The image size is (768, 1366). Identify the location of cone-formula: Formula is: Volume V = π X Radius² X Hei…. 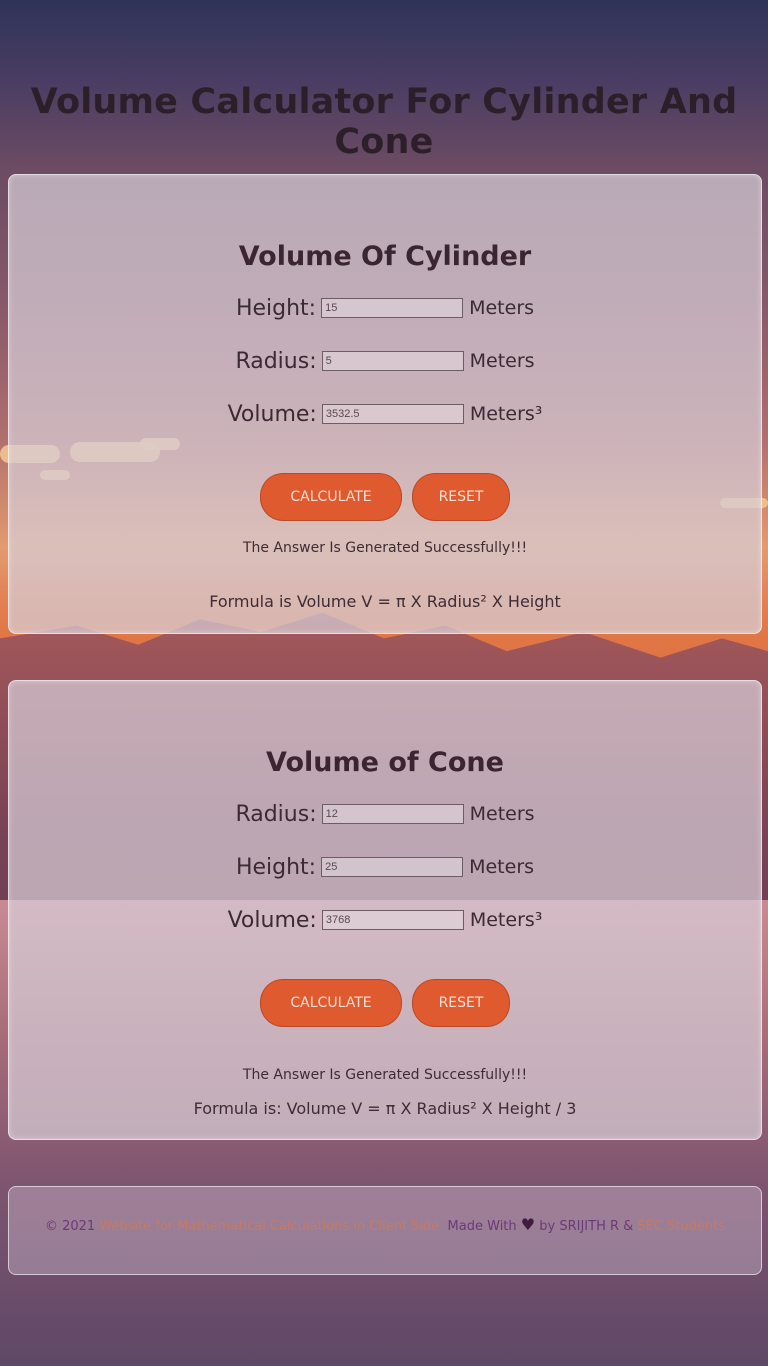
(385, 1108).